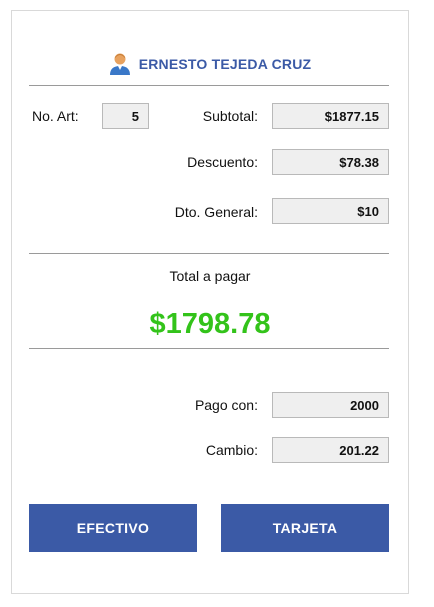  Describe the element at coordinates (113, 528) in the screenshot. I see `cash-button: EFECTIVO` at that location.